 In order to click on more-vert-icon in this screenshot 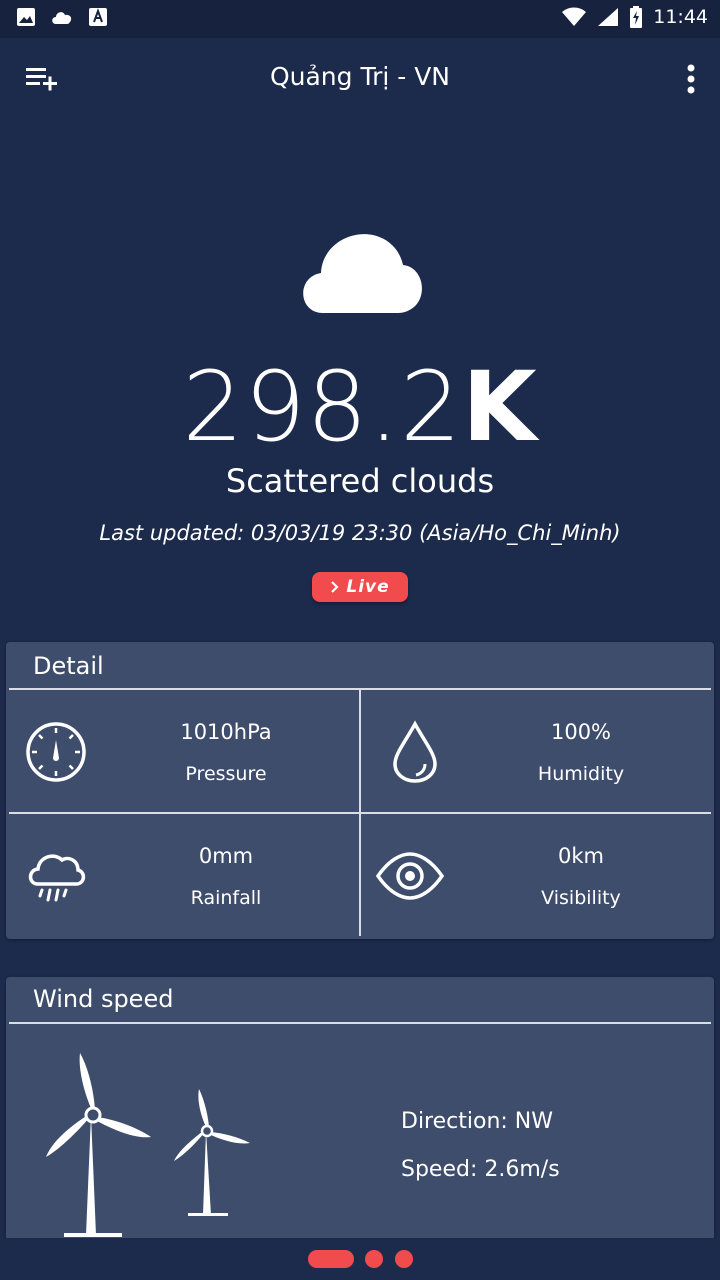, I will do `click(691, 79)`.